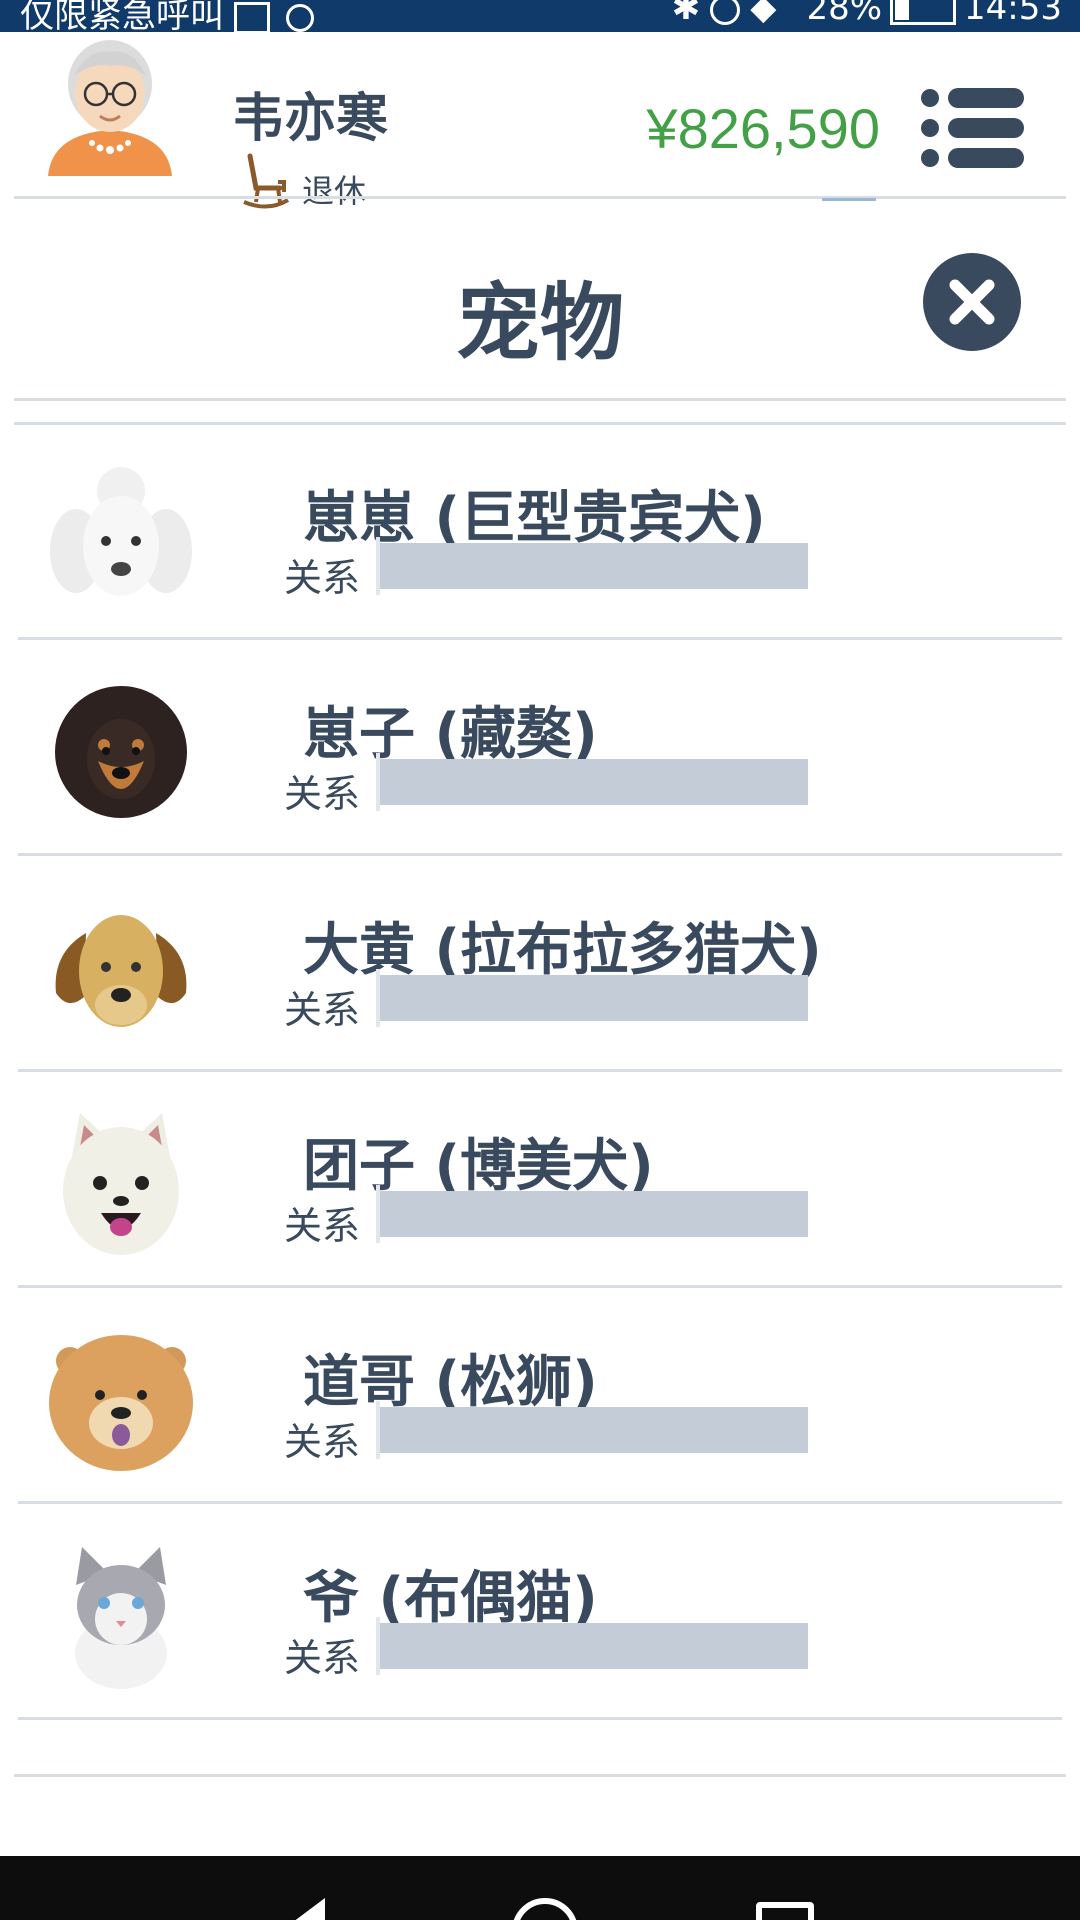 The height and width of the screenshot is (1920, 1080). What do you see at coordinates (121, 1184) in the screenshot?
I see `pomeranian-icon` at bounding box center [121, 1184].